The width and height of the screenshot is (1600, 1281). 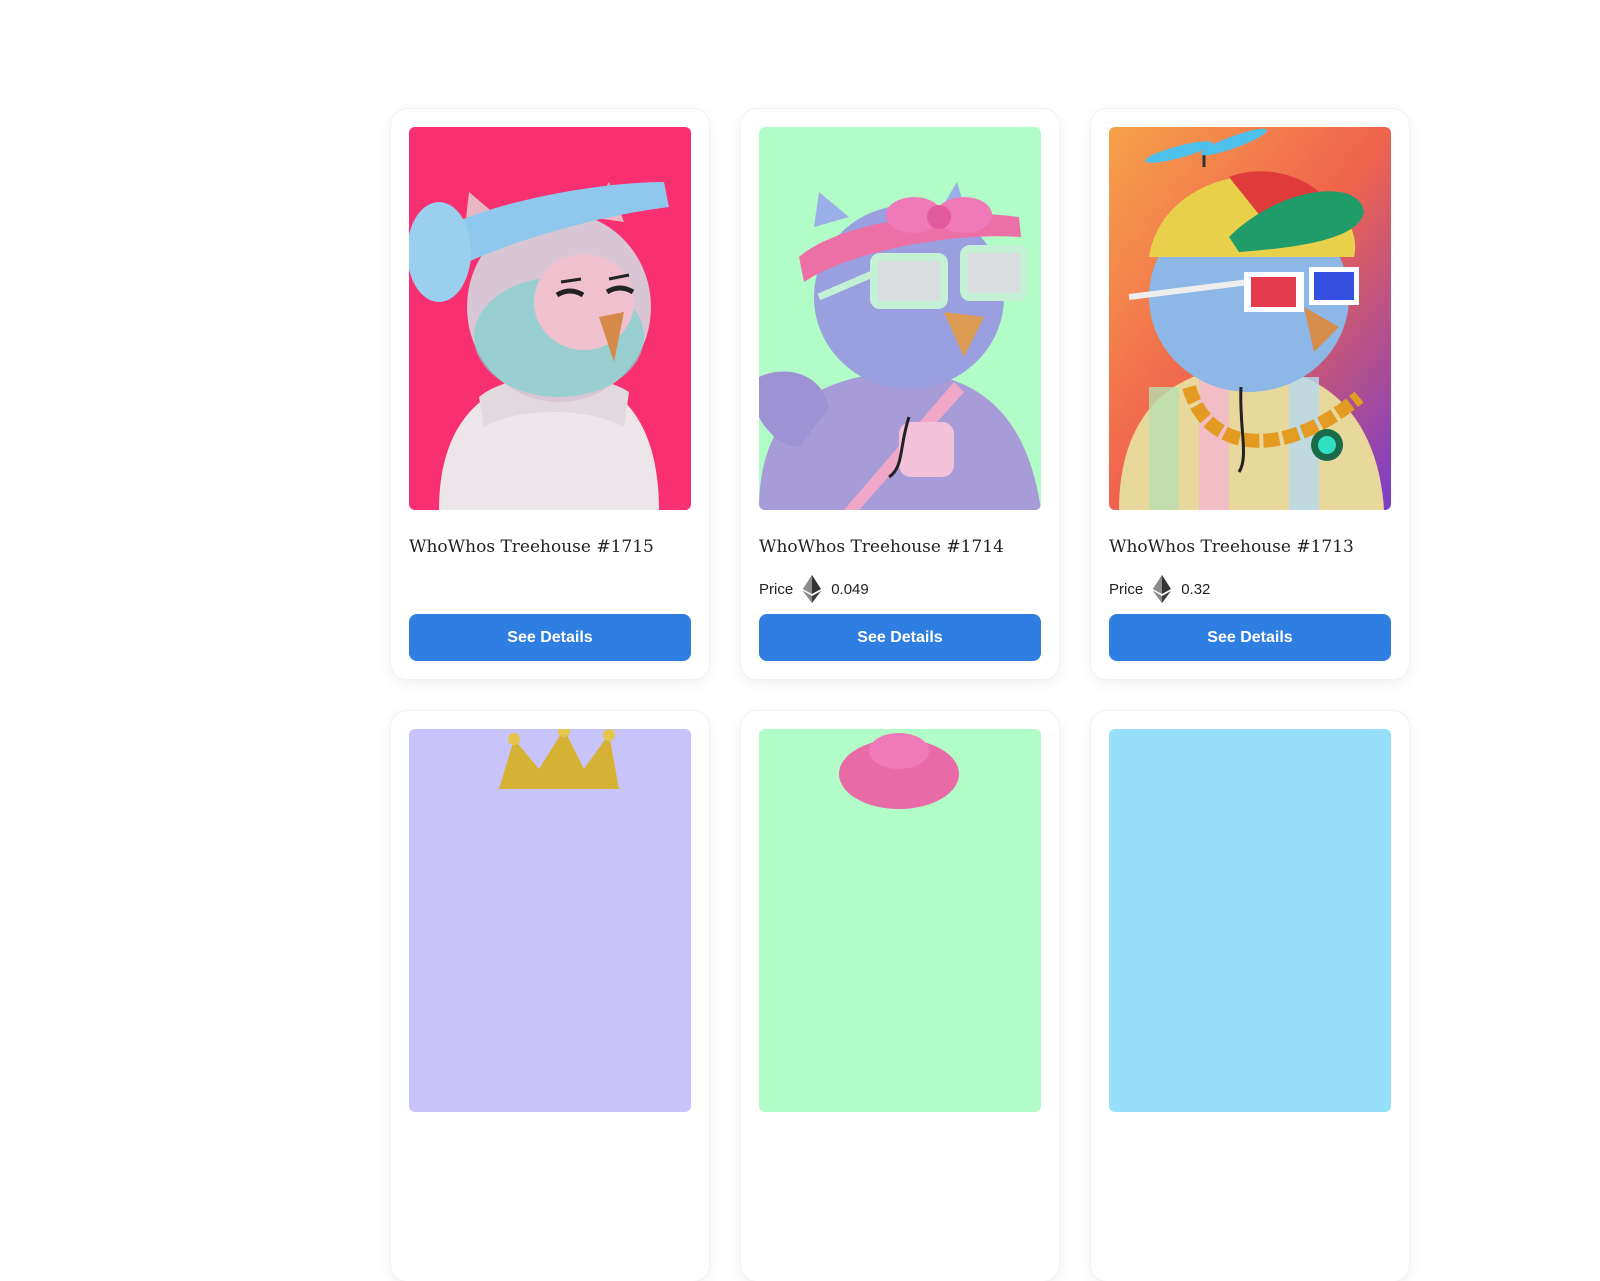 What do you see at coordinates (900, 589) in the screenshot?
I see `price-row: Price 0.049` at bounding box center [900, 589].